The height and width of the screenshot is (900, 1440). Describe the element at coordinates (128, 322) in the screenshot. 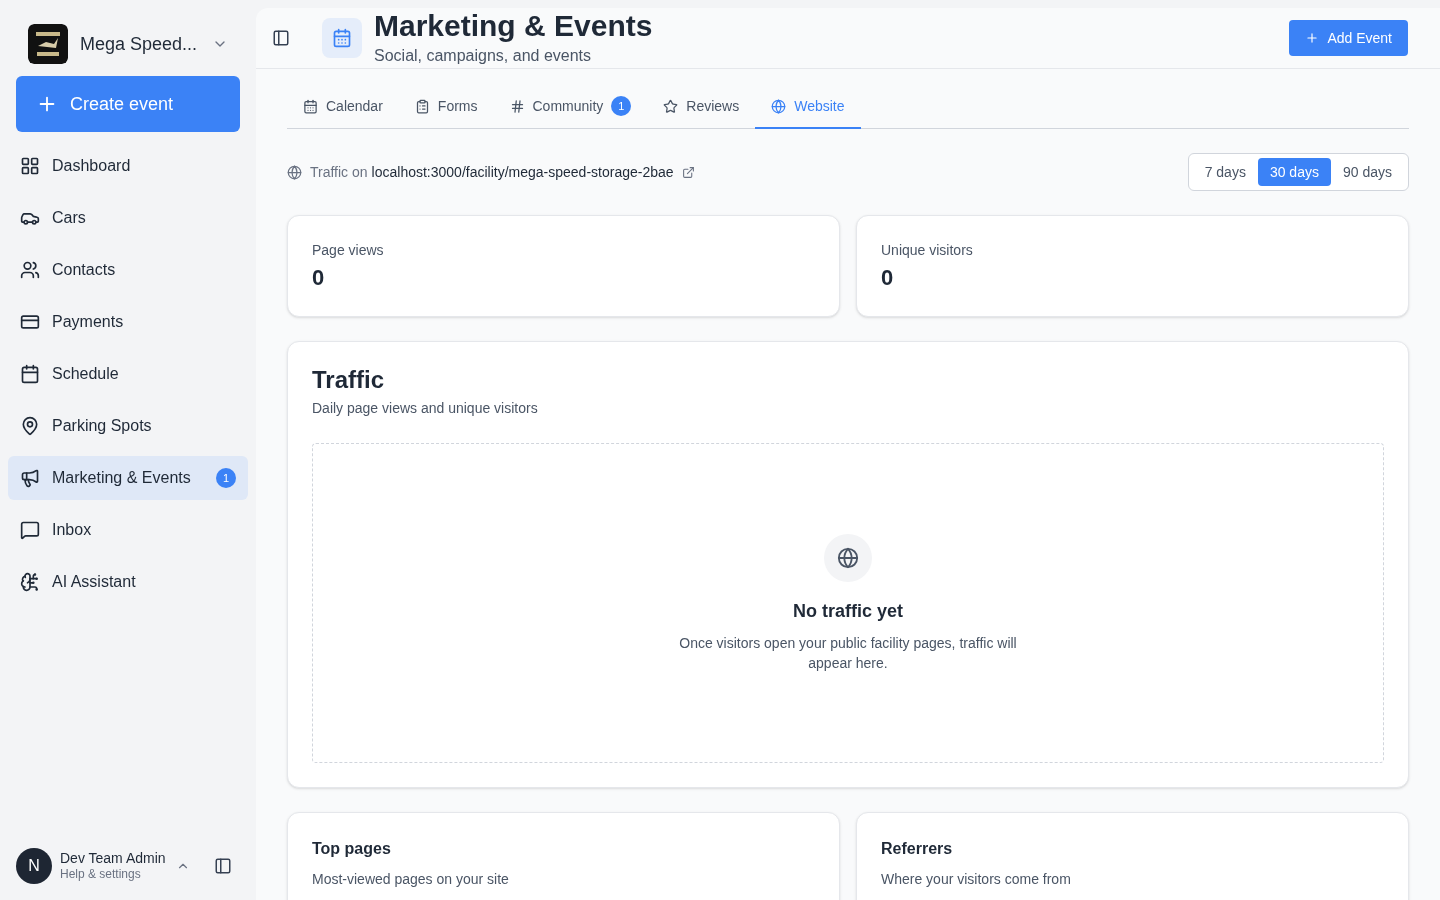

I see `nav-item: Payments` at that location.